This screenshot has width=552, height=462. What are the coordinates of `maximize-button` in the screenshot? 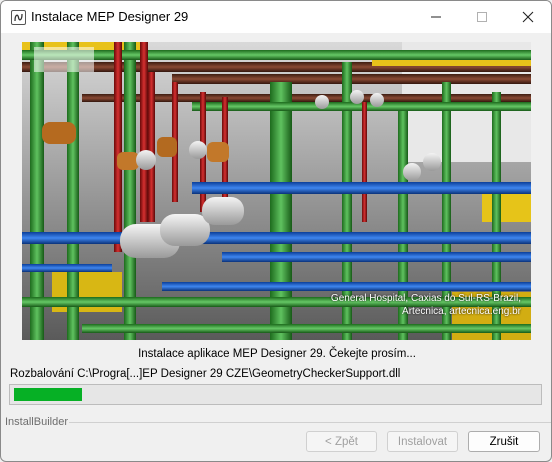 It's located at (482, 17).